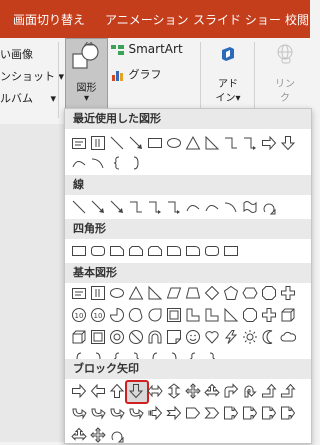  Describe the element at coordinates (212, 413) in the screenshot. I see `chevron-shape-icon` at that location.